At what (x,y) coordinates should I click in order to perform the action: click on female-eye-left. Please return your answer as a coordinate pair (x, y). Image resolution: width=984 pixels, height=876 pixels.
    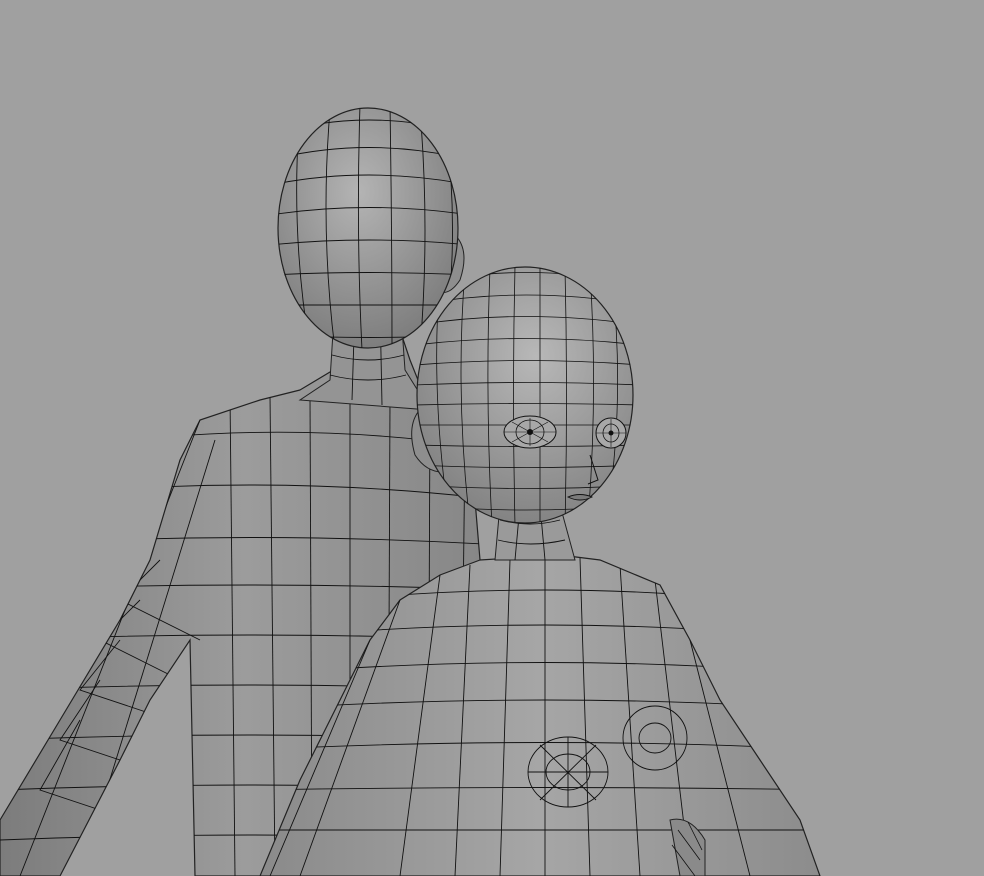
    Looking at the image, I should click on (530, 432).